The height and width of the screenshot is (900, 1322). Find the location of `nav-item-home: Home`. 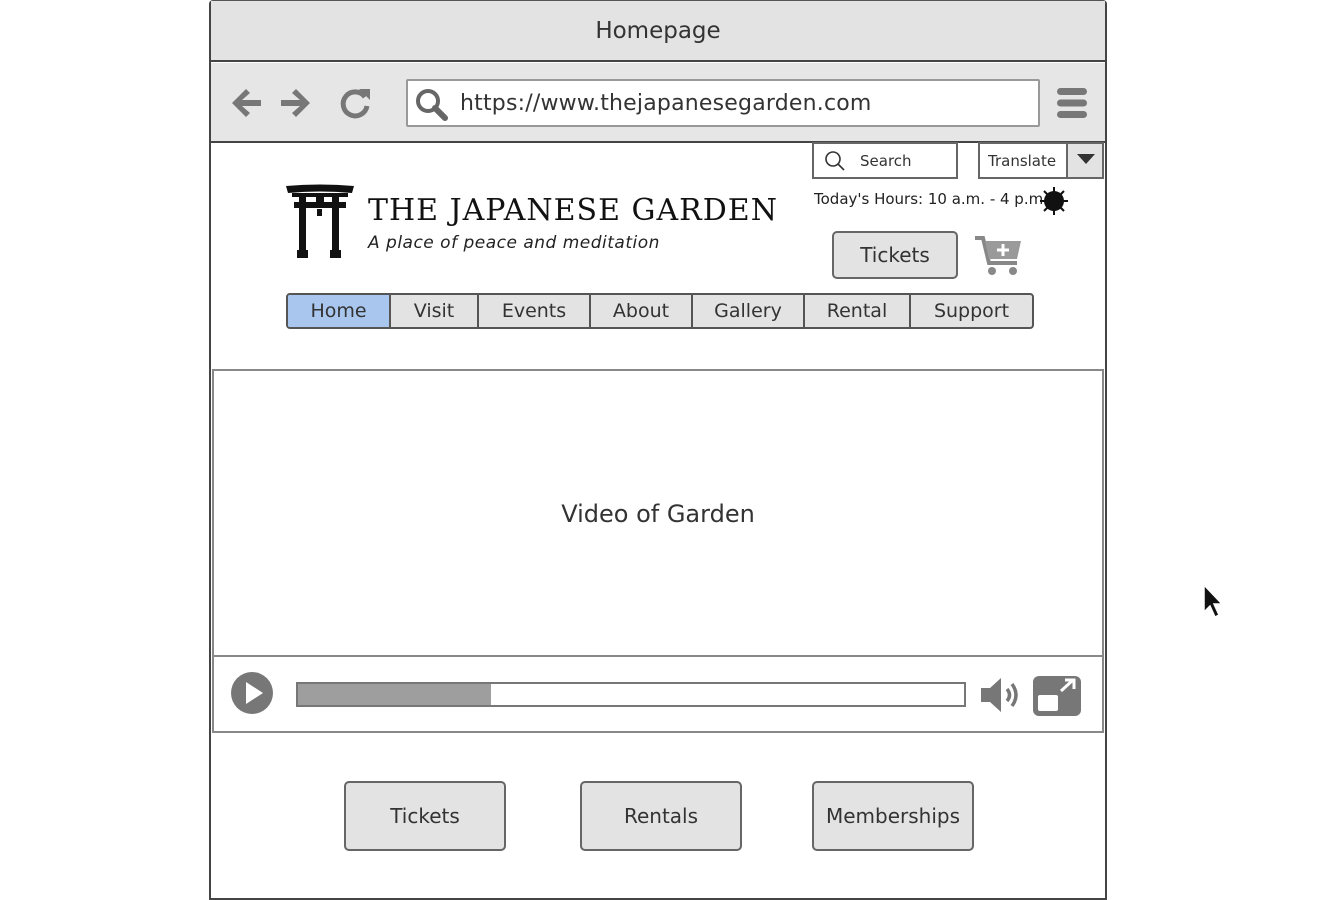

nav-item-home: Home is located at coordinates (339, 311).